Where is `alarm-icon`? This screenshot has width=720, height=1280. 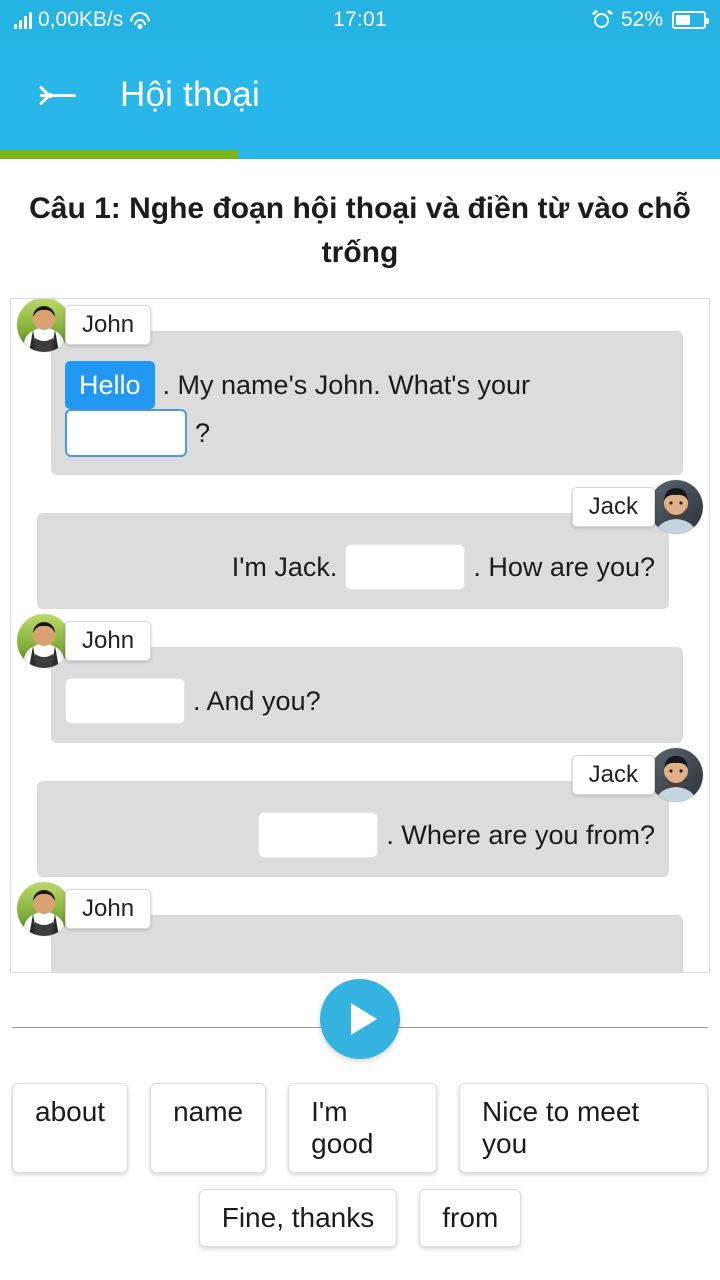 alarm-icon is located at coordinates (602, 19).